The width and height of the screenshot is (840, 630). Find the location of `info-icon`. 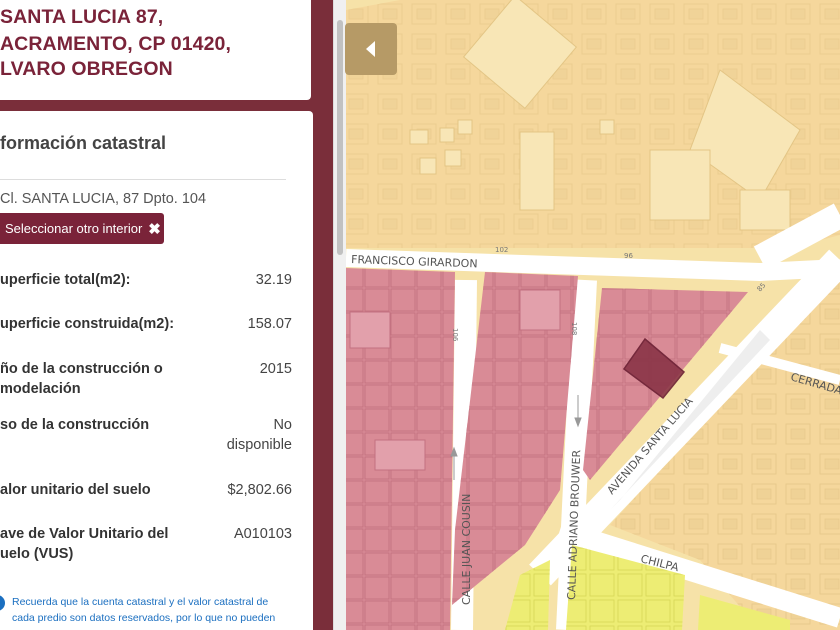

info-icon is located at coordinates (2, 603).